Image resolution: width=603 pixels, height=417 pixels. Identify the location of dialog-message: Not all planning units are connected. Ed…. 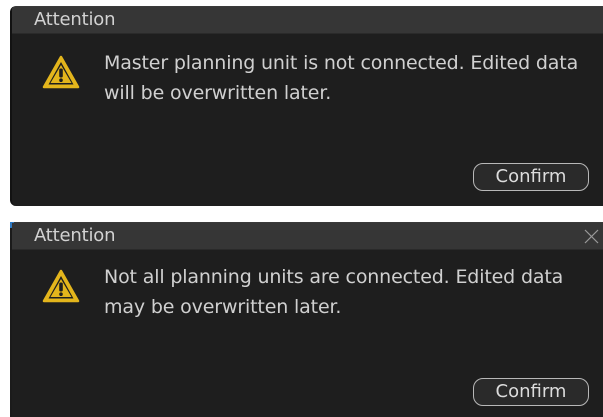
(334, 292).